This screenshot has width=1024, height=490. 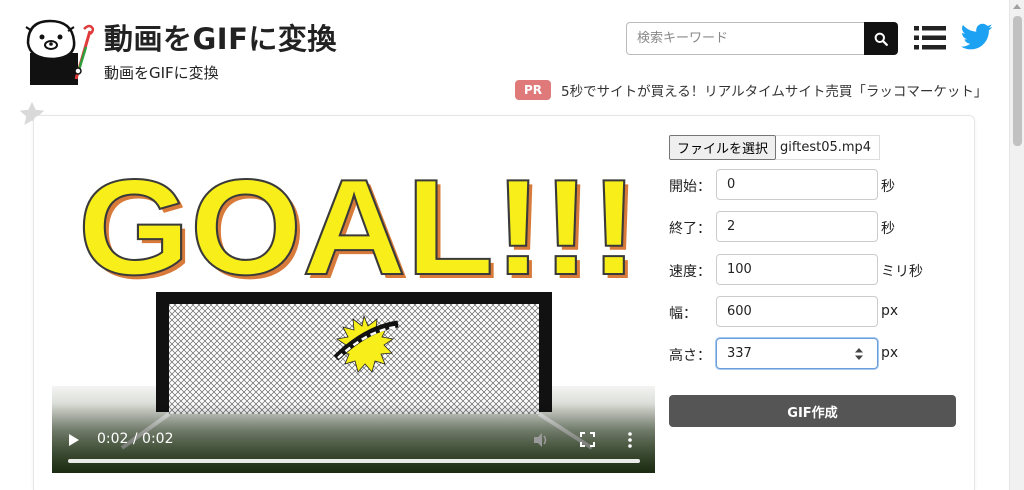 What do you see at coordinates (888, 187) in the screenshot?
I see `start-unit: 秒` at bounding box center [888, 187].